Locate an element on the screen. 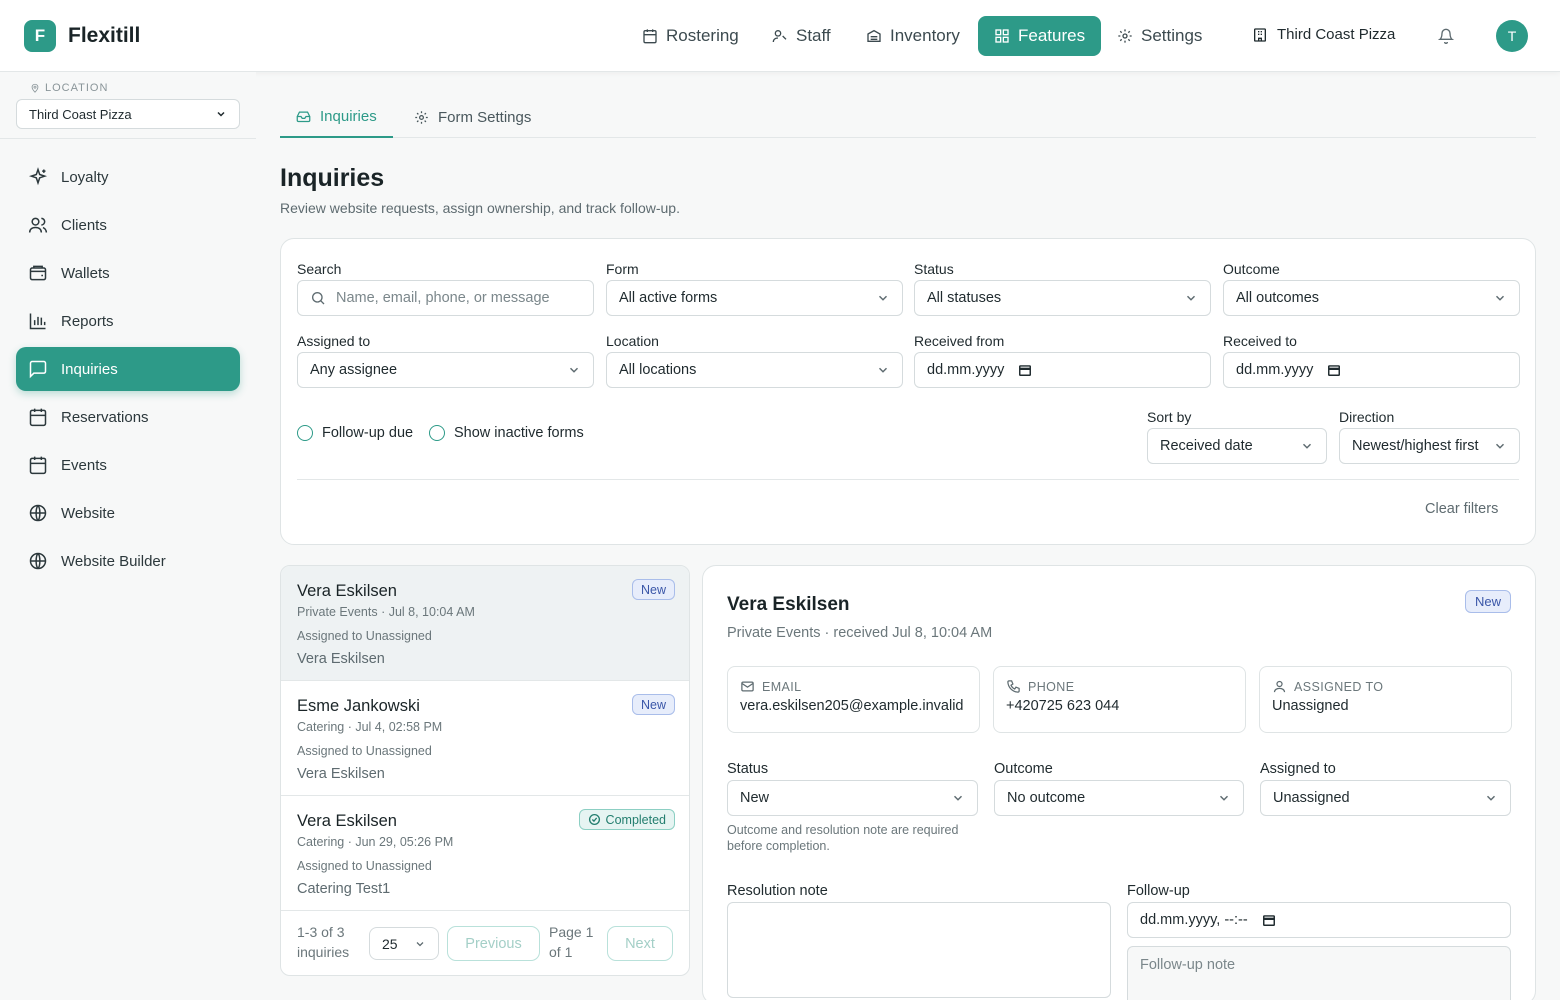  detail-status-select: New is located at coordinates (852, 798).